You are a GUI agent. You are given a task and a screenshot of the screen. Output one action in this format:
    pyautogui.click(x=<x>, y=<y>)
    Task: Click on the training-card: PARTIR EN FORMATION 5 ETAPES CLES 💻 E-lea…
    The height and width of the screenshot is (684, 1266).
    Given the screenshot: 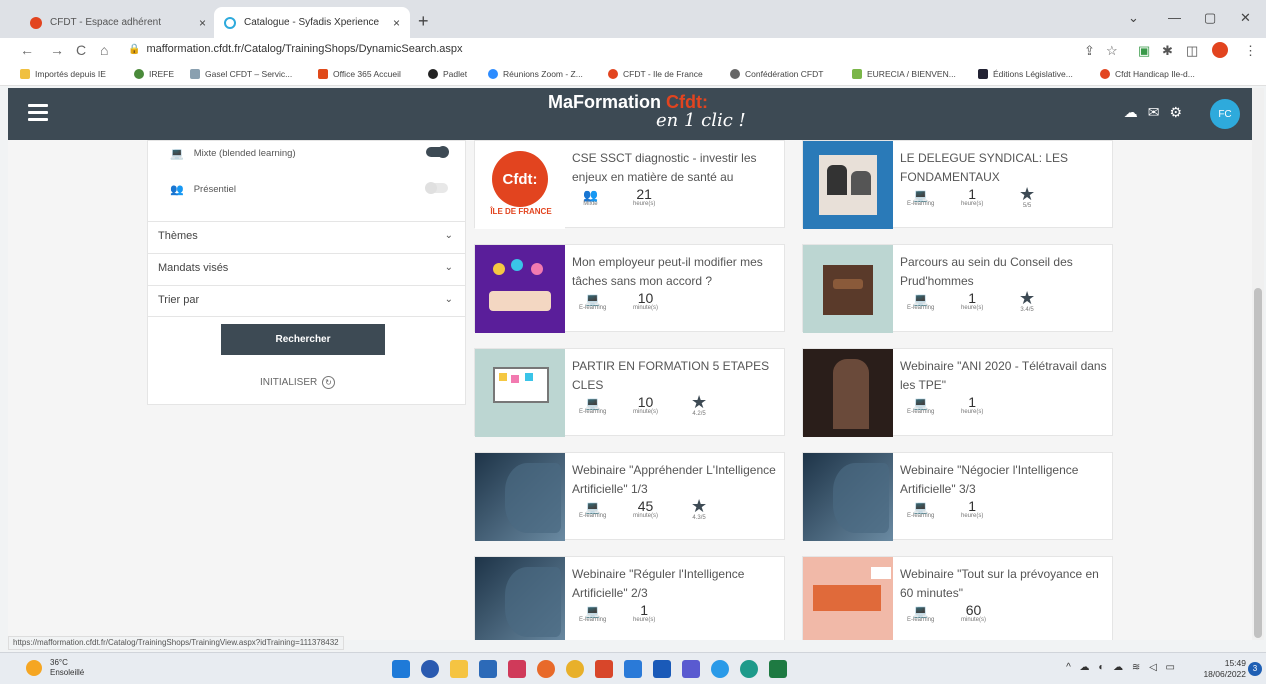 What is the action you would take?
    pyautogui.click(x=629, y=392)
    